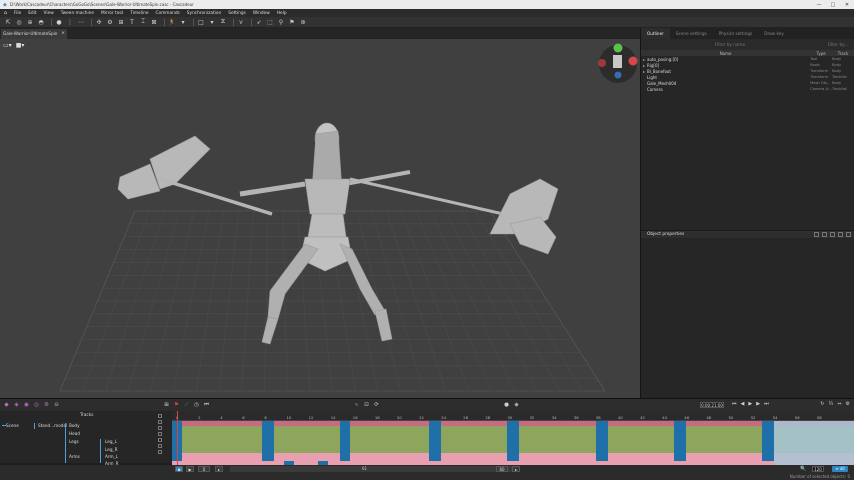  I want to click on menu-edit: Edit, so click(32, 13).